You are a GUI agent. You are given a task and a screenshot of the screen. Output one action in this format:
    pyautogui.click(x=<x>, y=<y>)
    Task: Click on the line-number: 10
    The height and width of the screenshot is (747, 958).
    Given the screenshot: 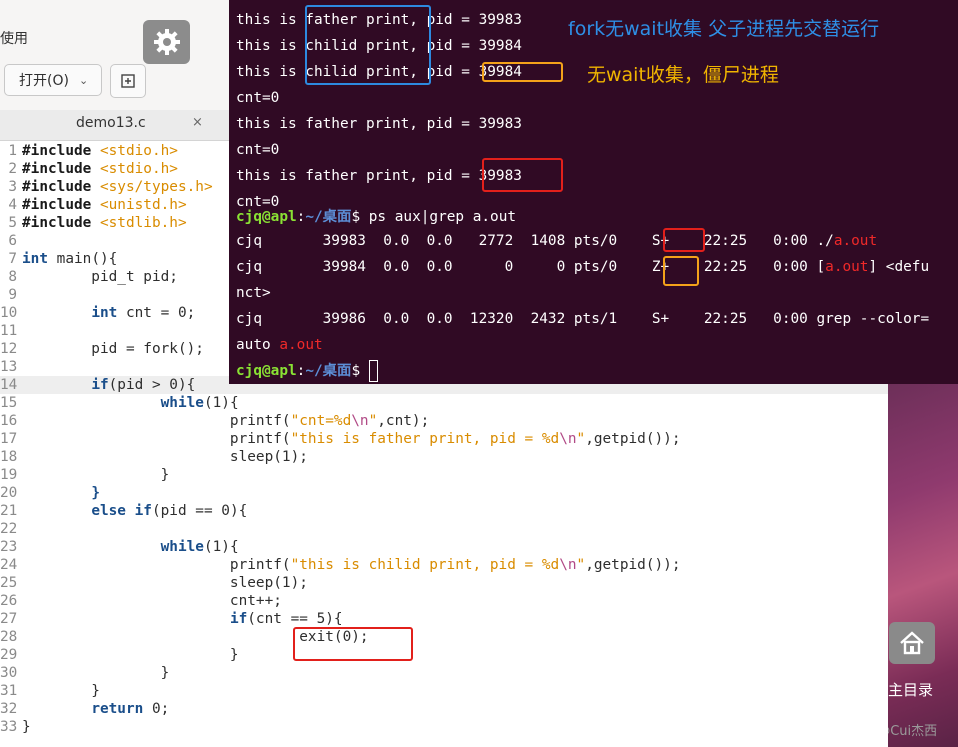 What is the action you would take?
    pyautogui.click(x=9, y=313)
    